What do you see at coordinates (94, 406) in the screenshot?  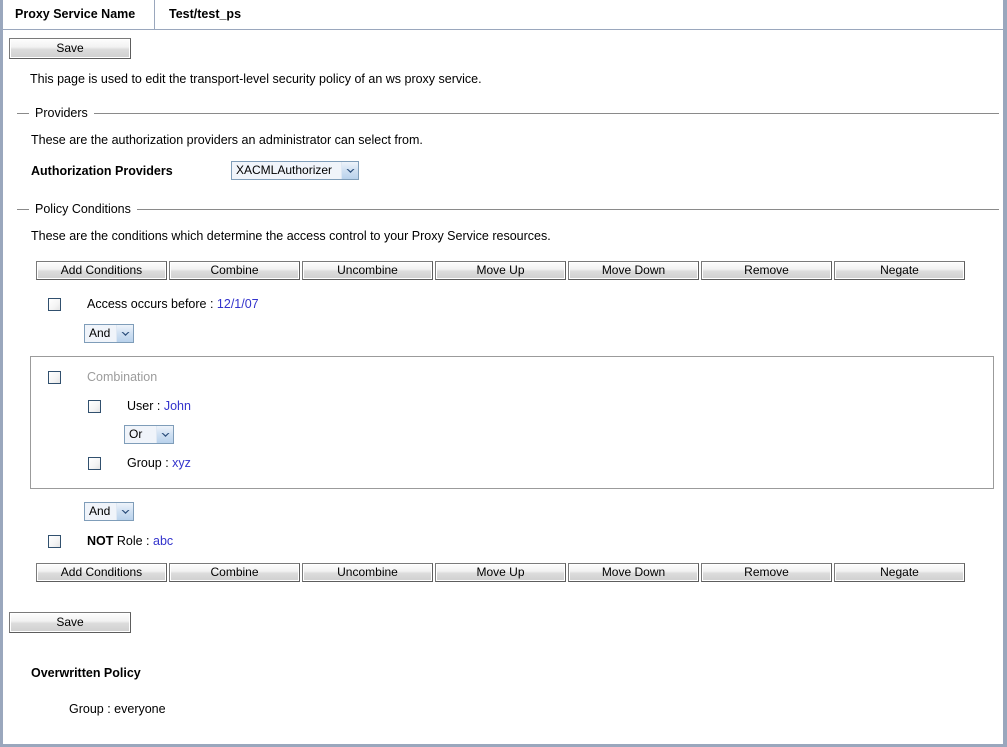 I see `condition-checkbox-user` at bounding box center [94, 406].